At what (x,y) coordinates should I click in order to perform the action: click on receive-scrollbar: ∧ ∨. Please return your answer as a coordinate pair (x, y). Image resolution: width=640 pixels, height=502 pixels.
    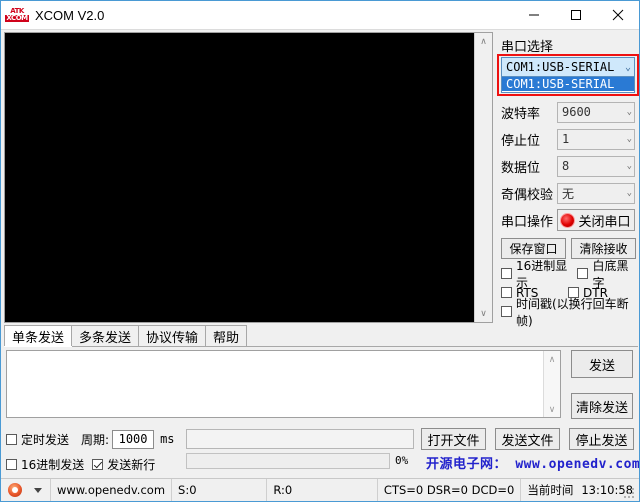
    Looking at the image, I should click on (483, 177).